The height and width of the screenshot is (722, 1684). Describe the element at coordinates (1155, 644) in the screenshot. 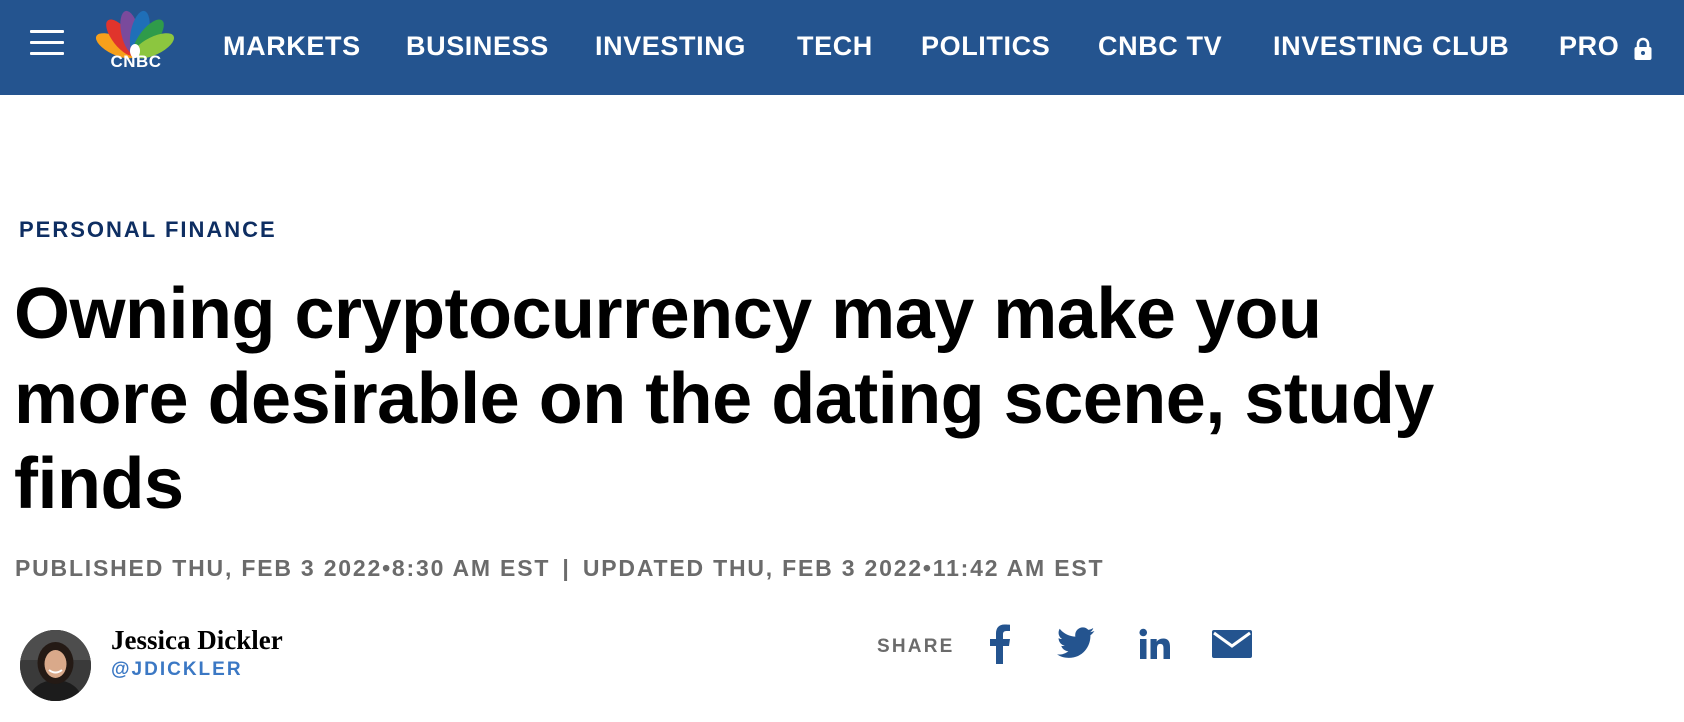

I see `linkedin-icon` at that location.